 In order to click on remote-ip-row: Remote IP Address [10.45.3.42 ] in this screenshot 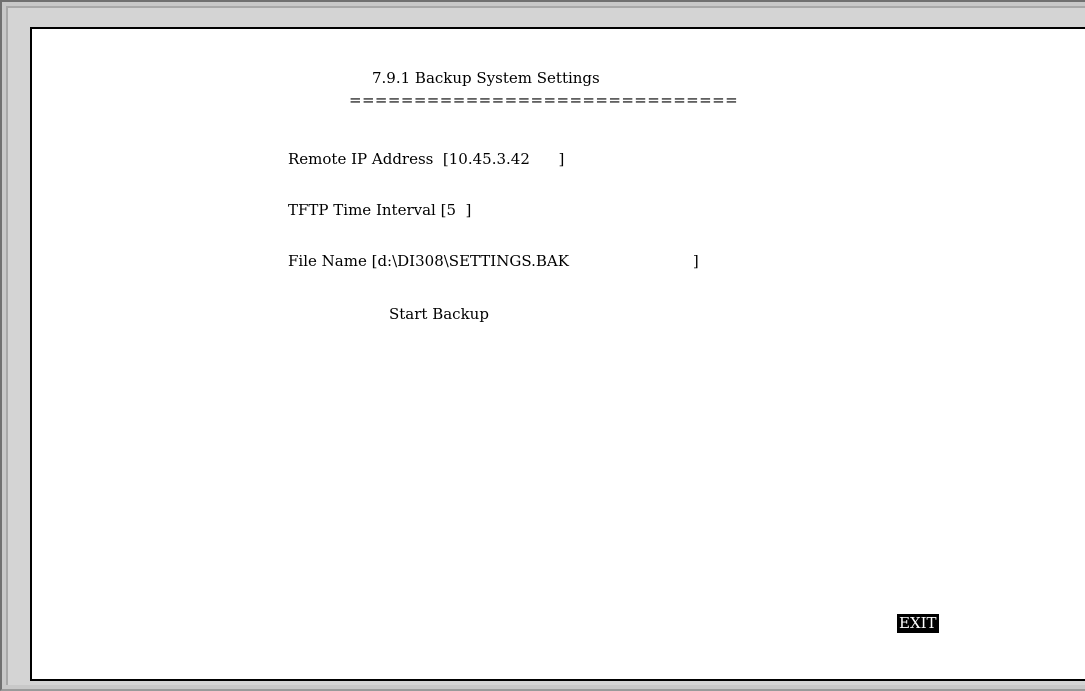, I will do `click(426, 159)`.